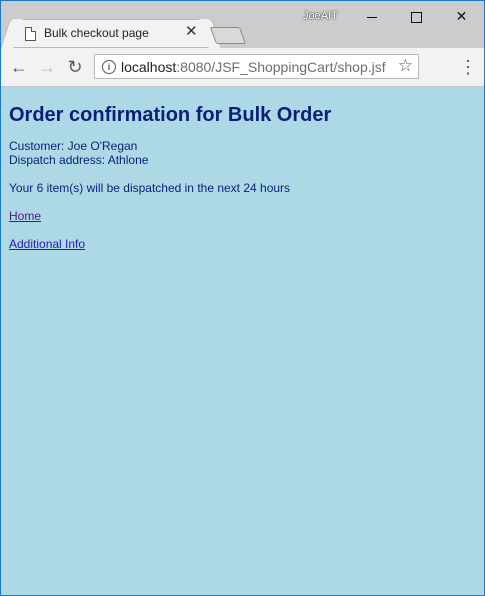  What do you see at coordinates (30, 34) in the screenshot?
I see `page-icon` at bounding box center [30, 34].